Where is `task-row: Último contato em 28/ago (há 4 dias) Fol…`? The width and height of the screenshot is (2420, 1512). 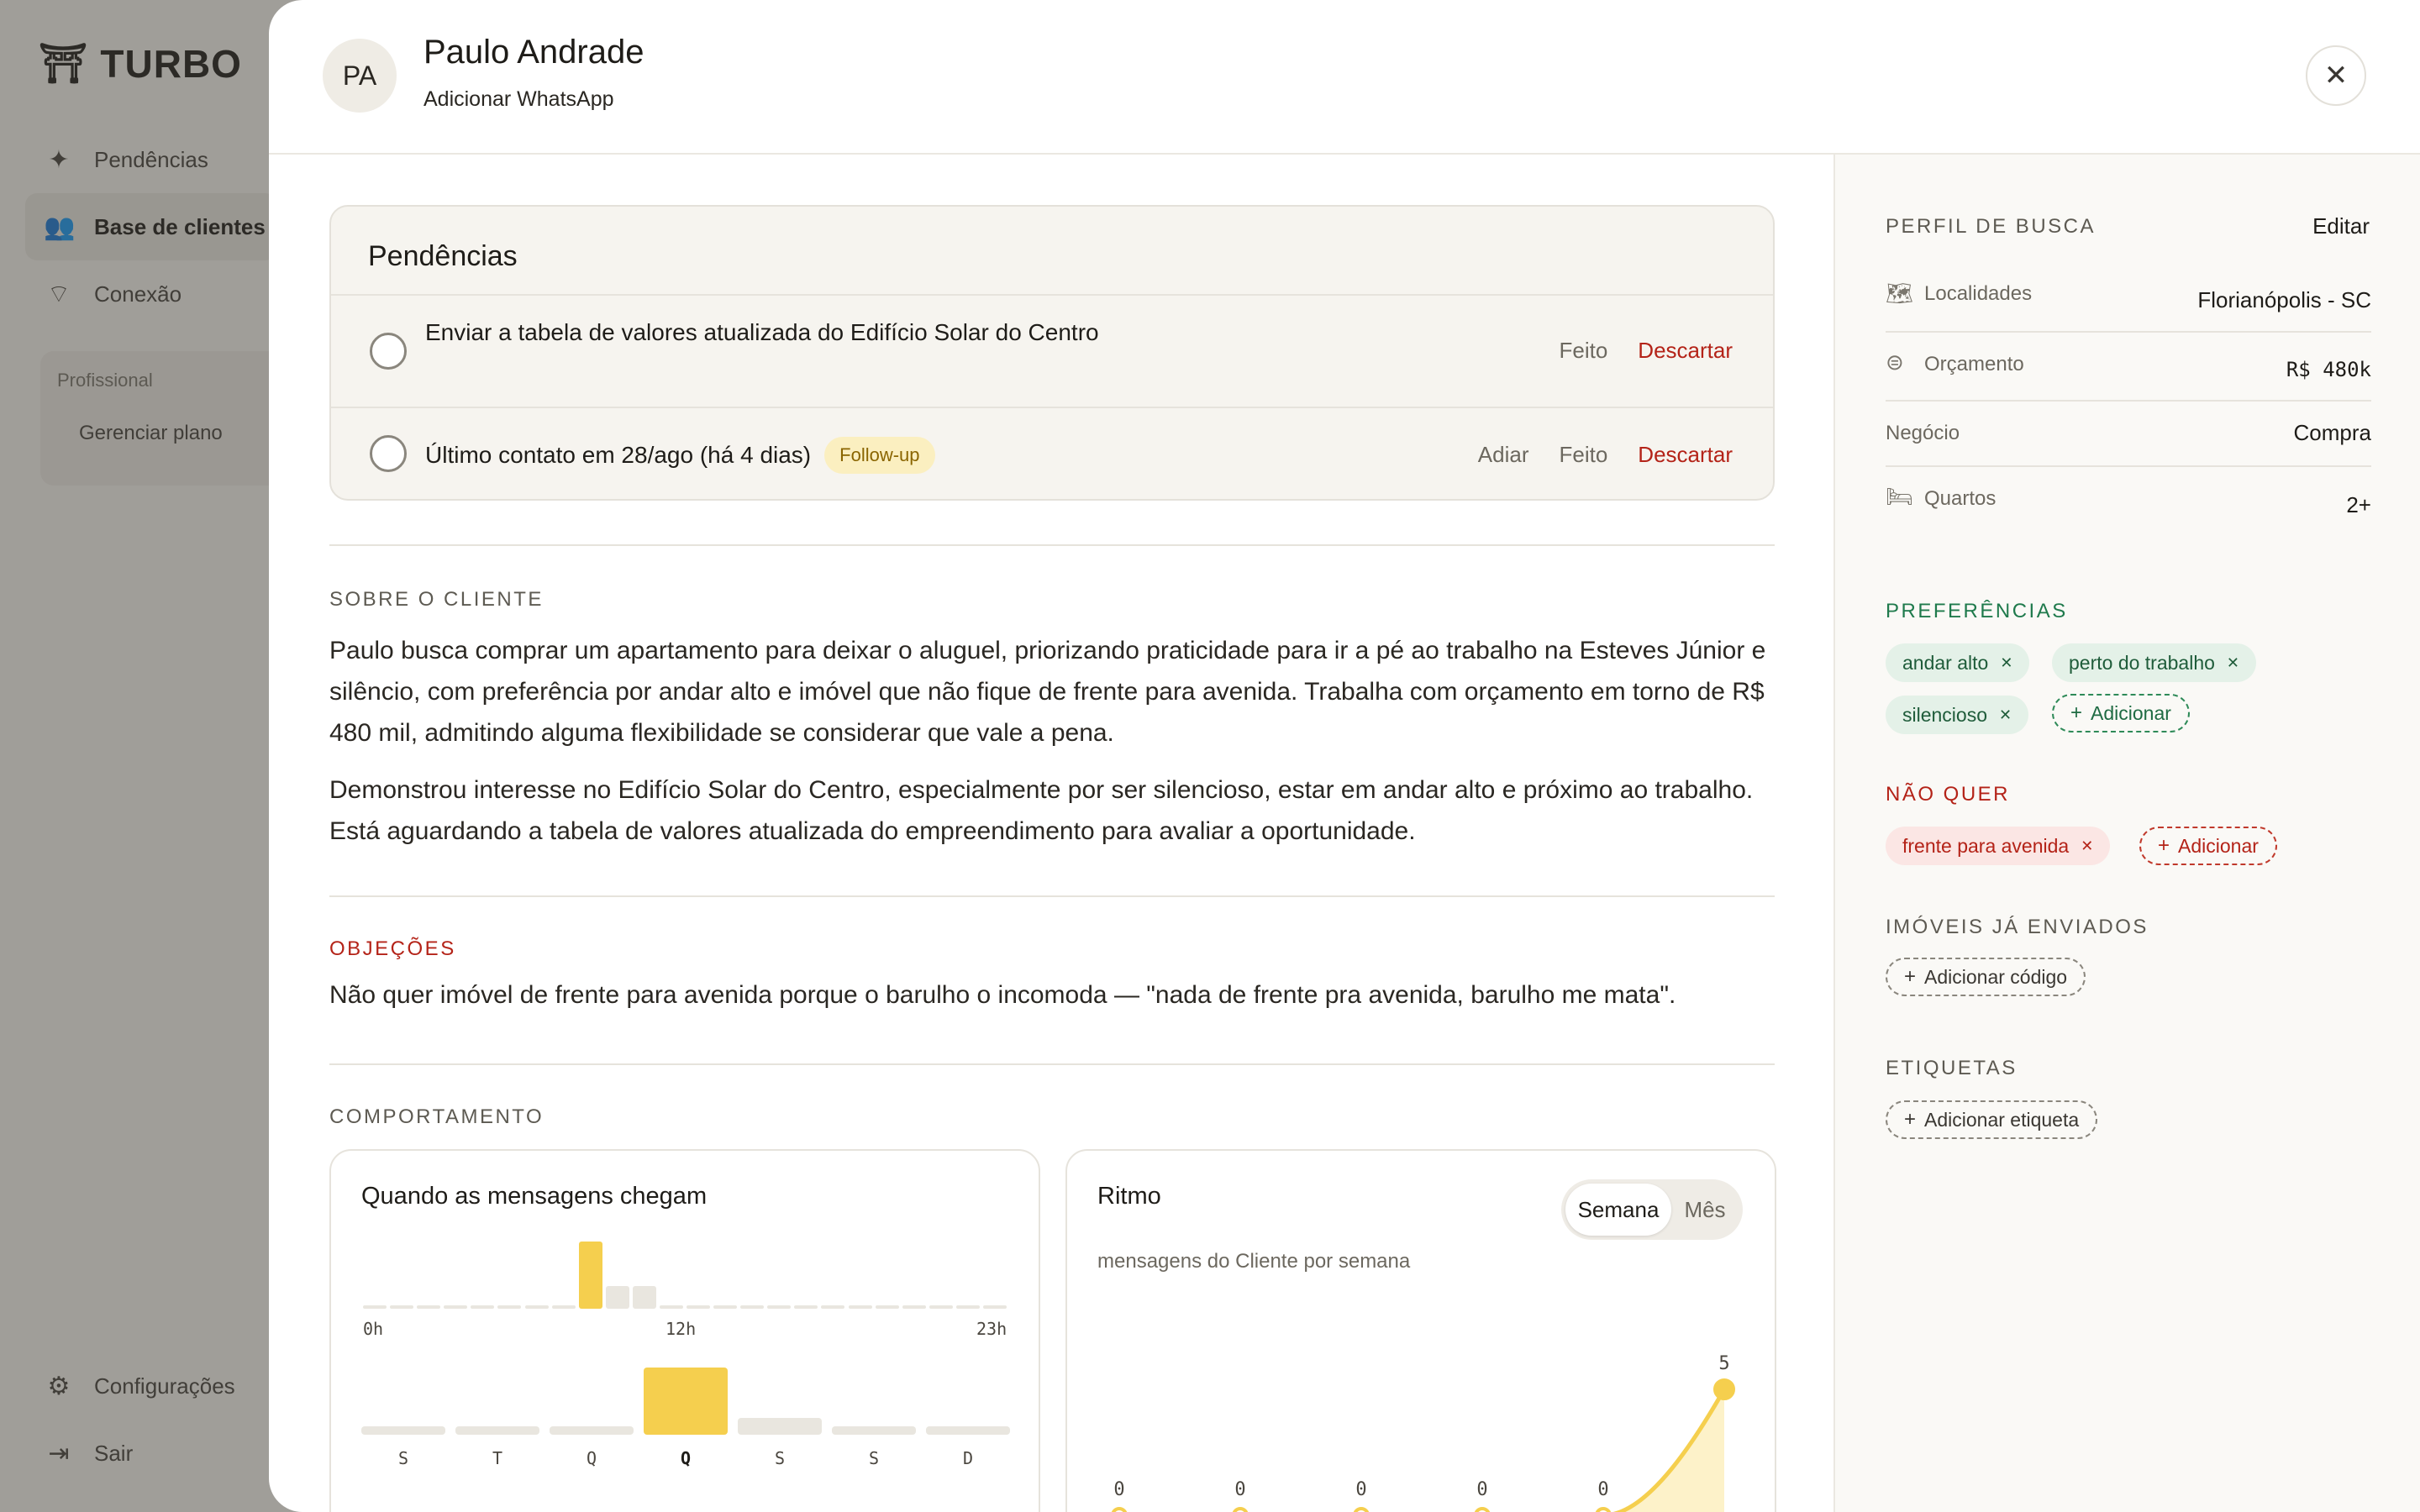
task-row: Último contato em 28/ago (há 4 dias) Fol… is located at coordinates (1052, 454).